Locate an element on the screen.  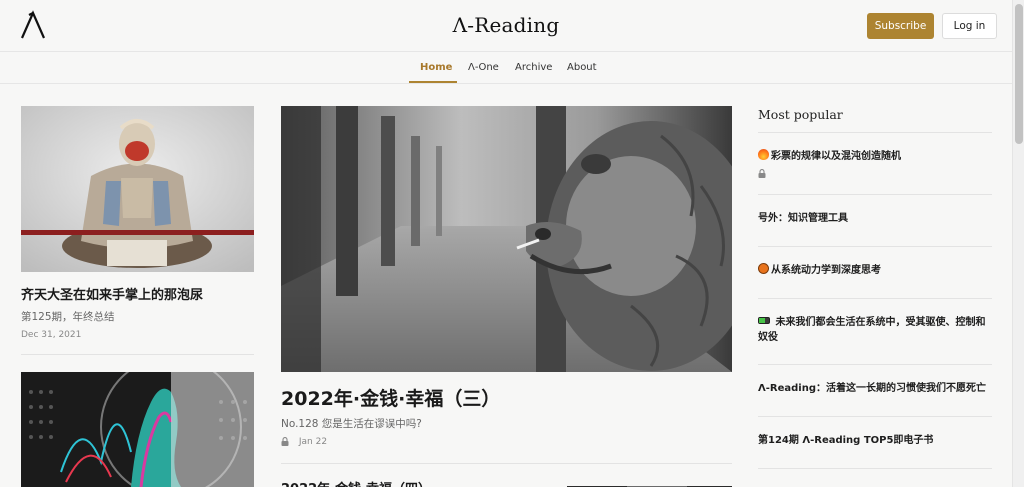
login-button: Log in is located at coordinates (969, 26).